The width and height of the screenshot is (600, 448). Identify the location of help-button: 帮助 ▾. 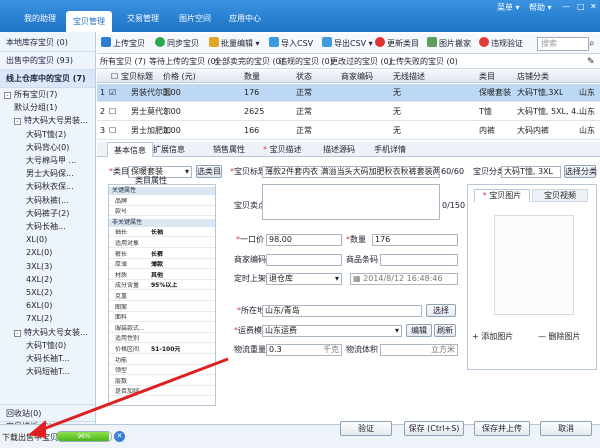
(540, 7).